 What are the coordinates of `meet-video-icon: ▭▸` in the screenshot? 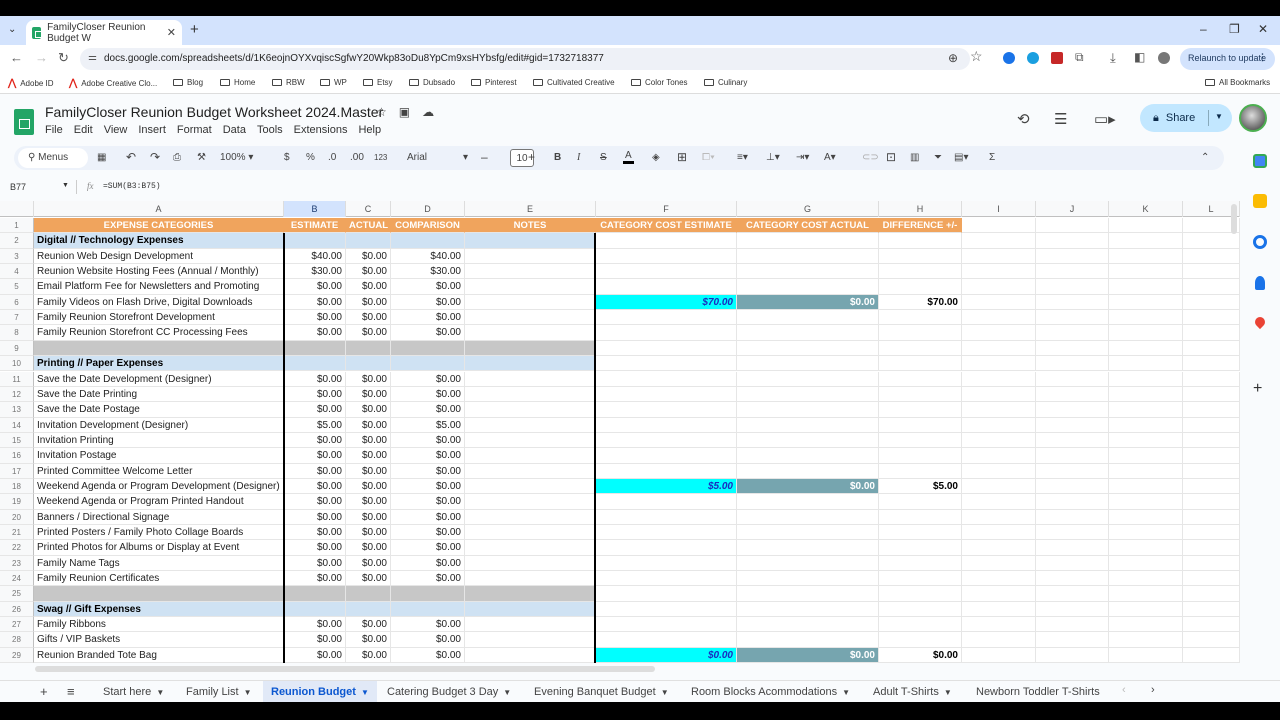 It's located at (1105, 119).